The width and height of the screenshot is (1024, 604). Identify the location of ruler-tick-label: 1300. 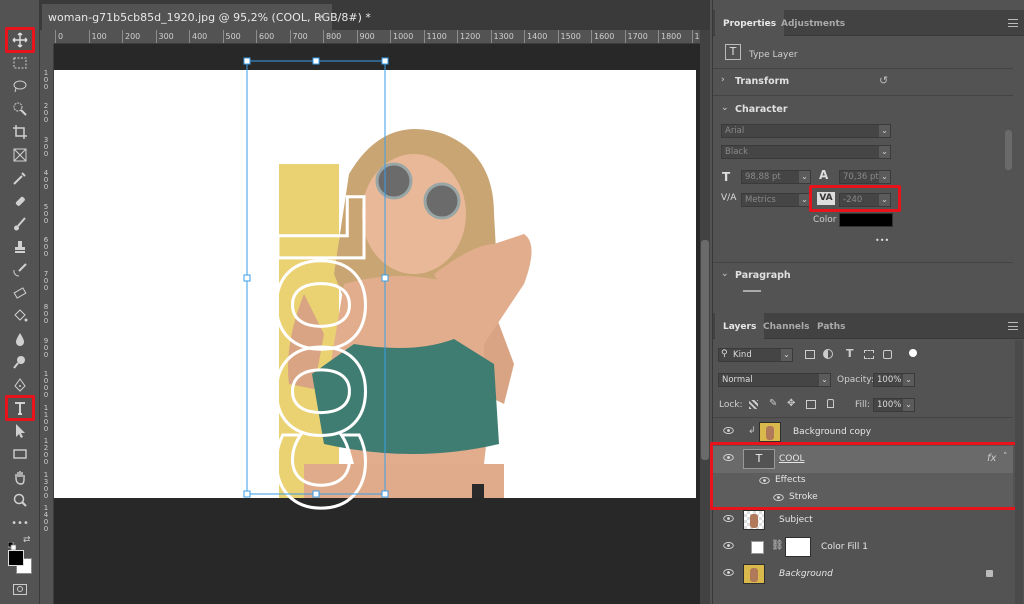
(502, 36).